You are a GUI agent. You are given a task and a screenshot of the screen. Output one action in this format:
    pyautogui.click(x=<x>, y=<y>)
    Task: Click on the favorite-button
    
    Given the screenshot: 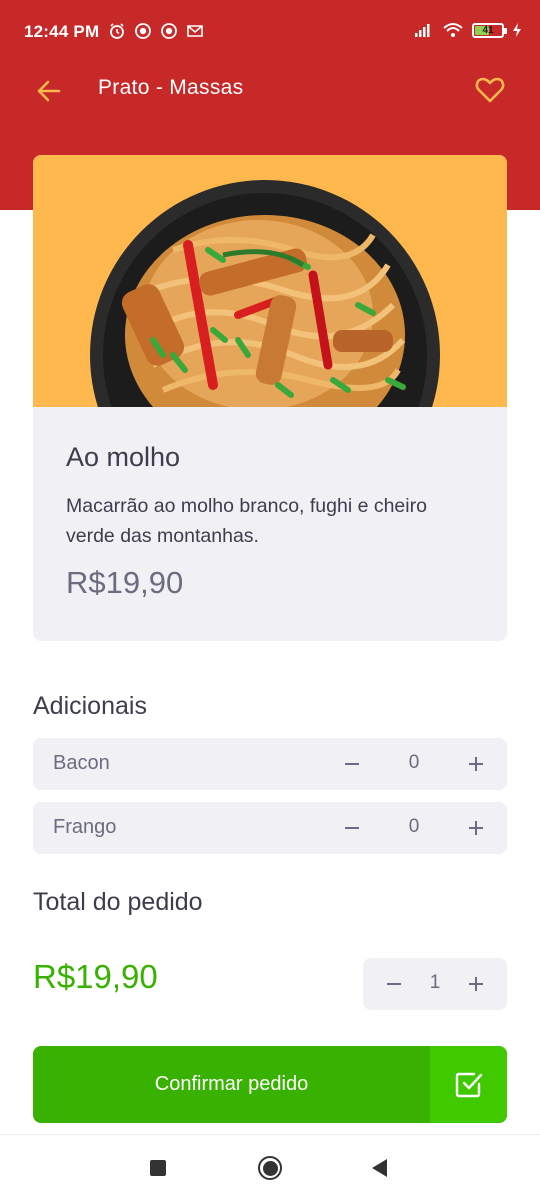 What is the action you would take?
    pyautogui.click(x=490, y=90)
    